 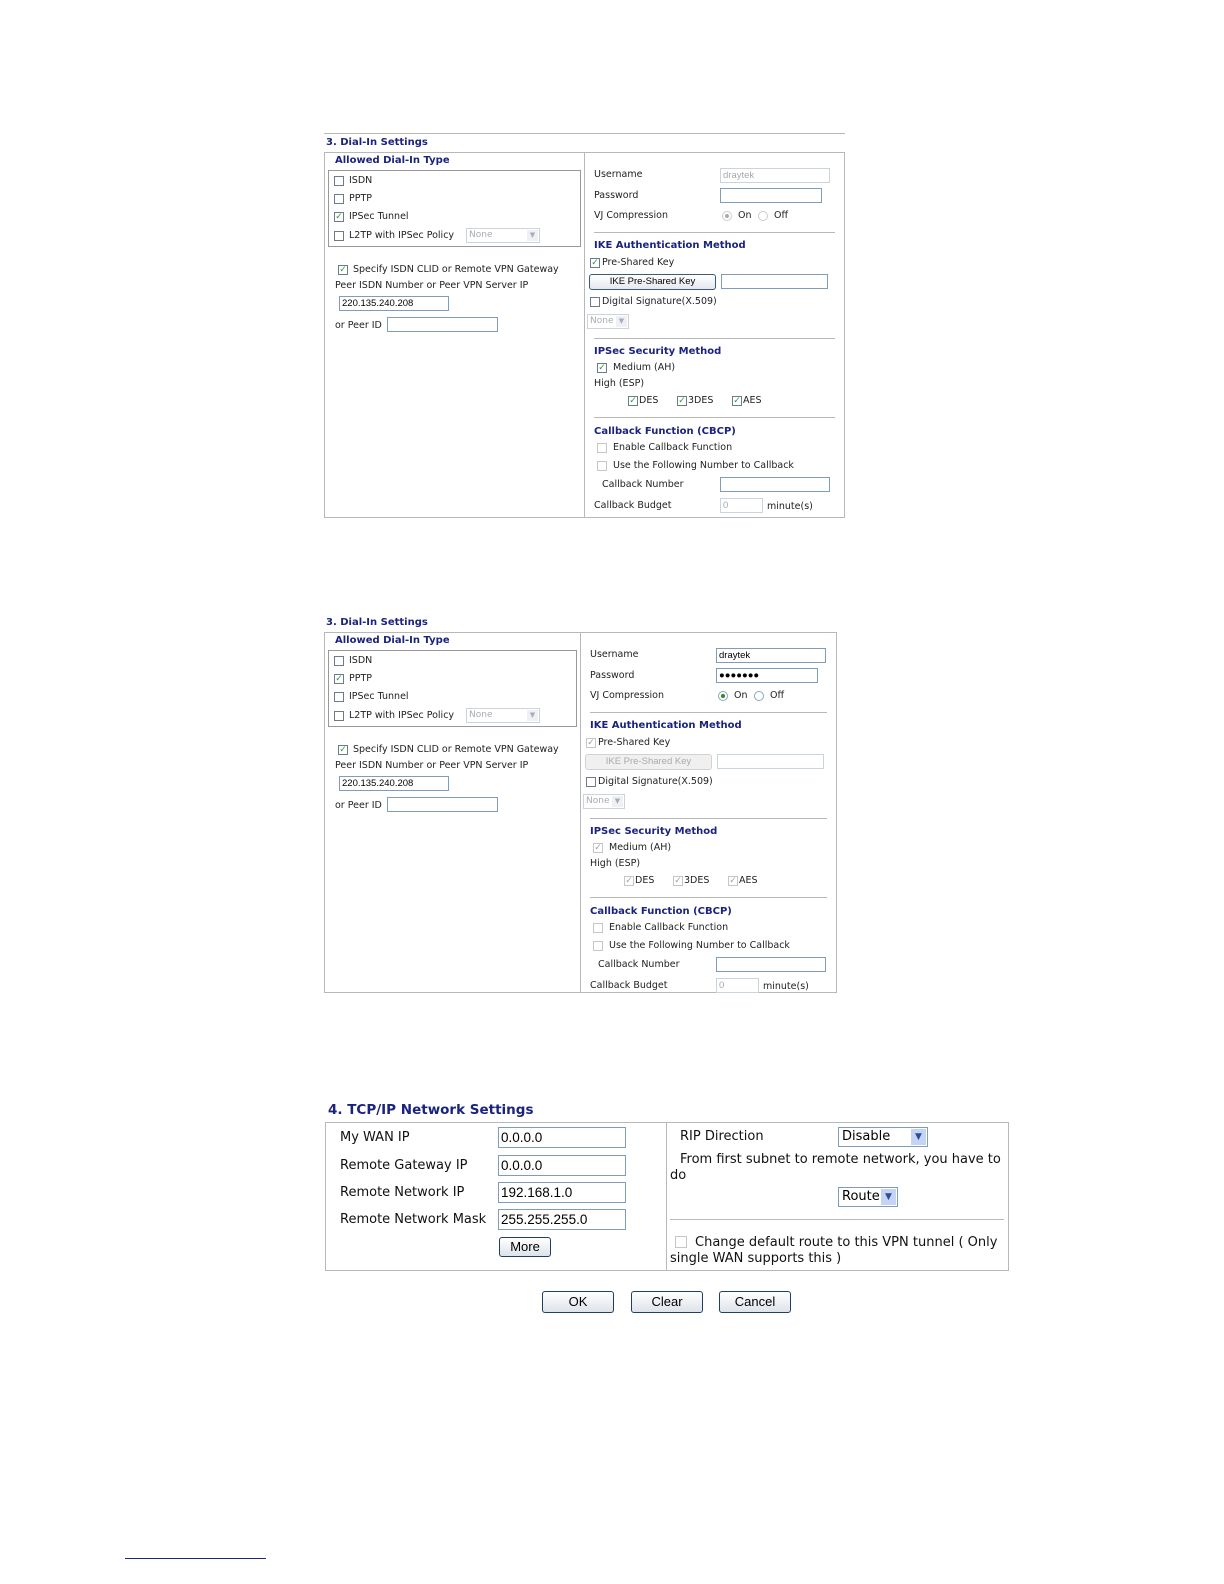 What do you see at coordinates (722, 1136) in the screenshot?
I see `rip-direction-label: RIP Direction` at bounding box center [722, 1136].